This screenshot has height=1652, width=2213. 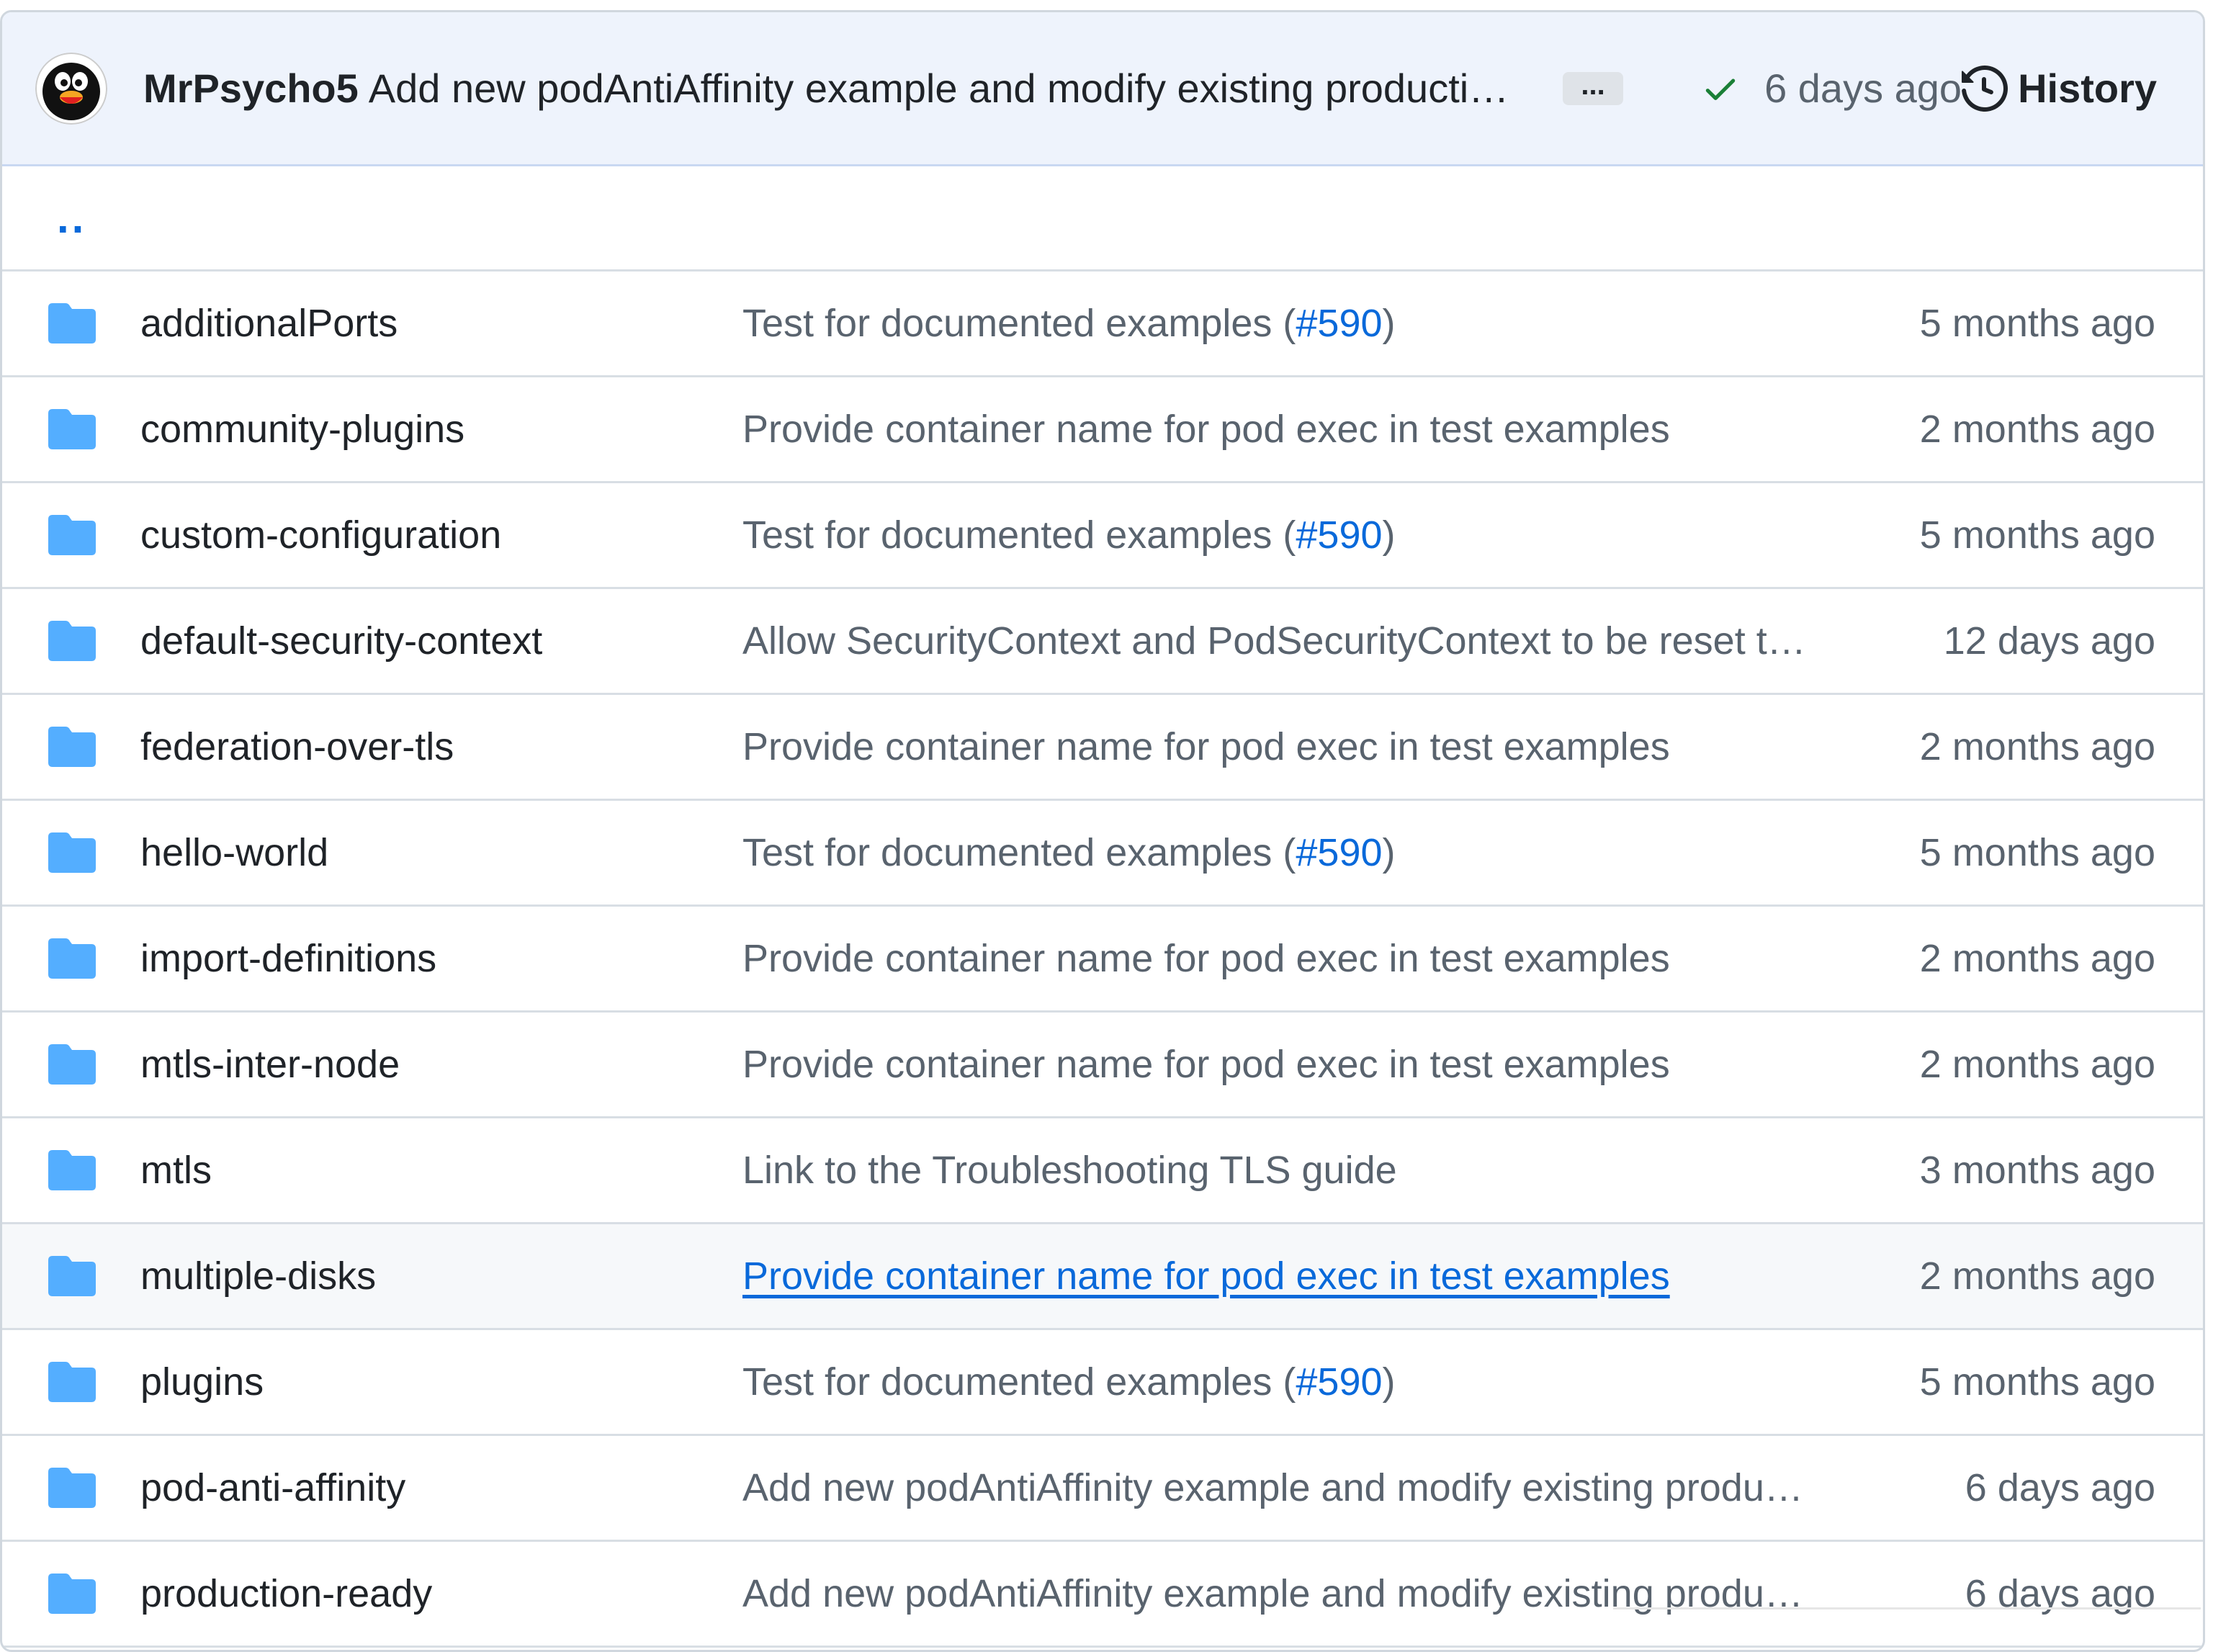 I want to click on parent-directory-row: .., so click(x=1102, y=218).